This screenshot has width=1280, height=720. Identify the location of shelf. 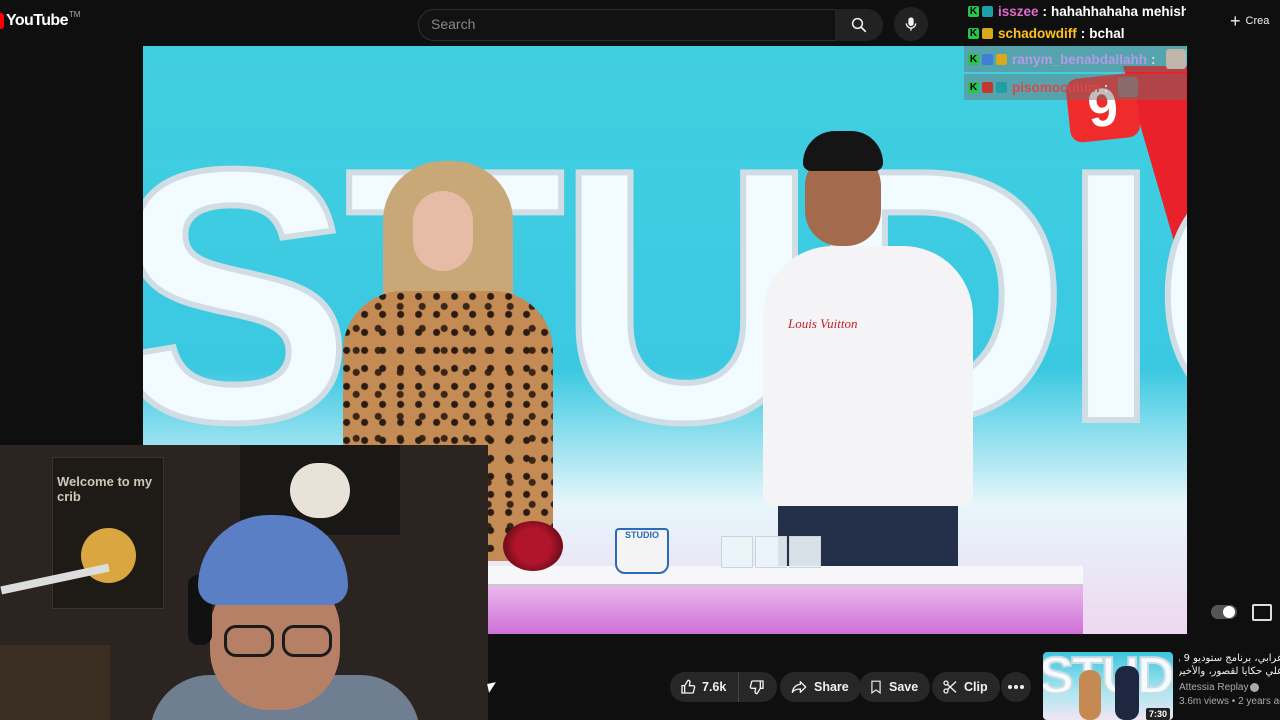
(55, 682).